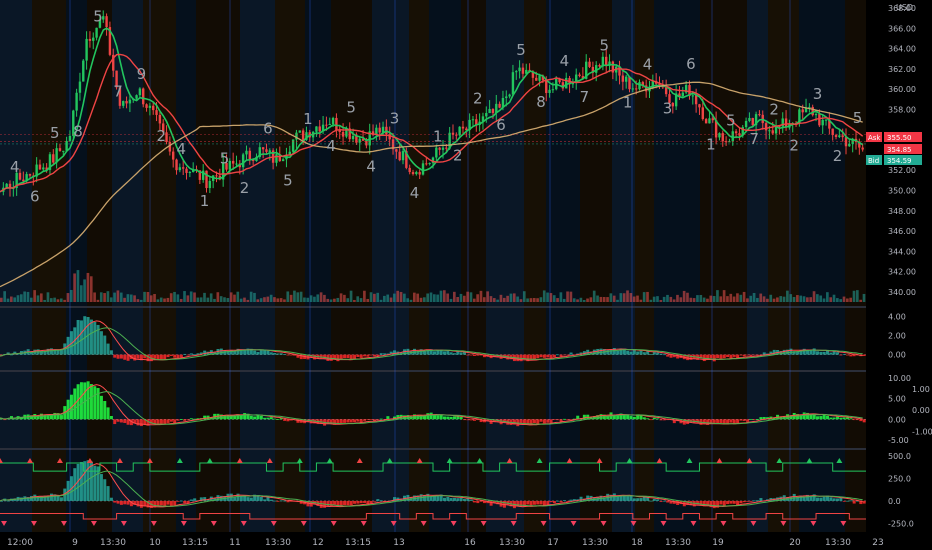 The width and height of the screenshot is (932, 550). I want to click on sequence-label: 8, so click(78, 132).